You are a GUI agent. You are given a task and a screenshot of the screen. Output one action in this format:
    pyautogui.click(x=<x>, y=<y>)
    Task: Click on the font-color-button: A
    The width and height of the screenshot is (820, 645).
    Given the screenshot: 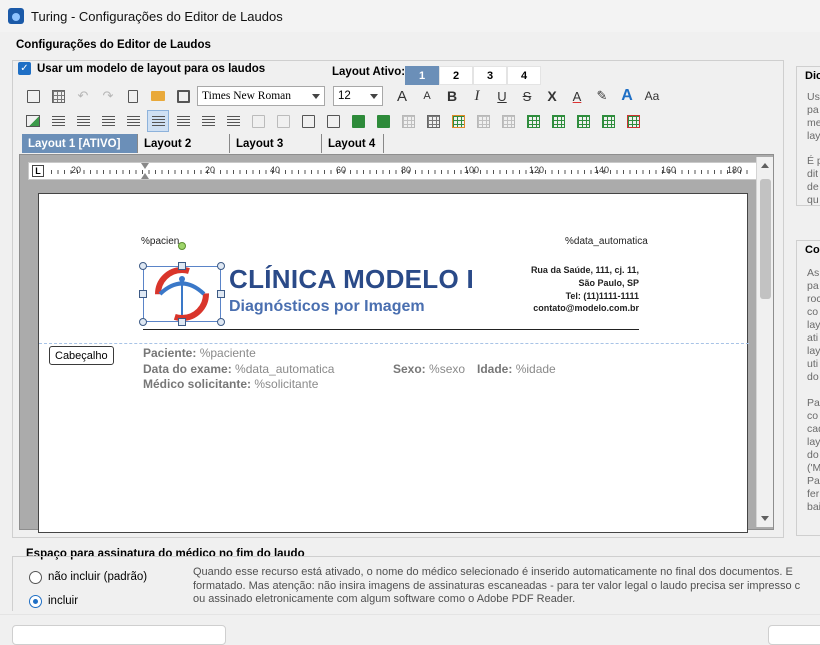 What is the action you would take?
    pyautogui.click(x=577, y=96)
    